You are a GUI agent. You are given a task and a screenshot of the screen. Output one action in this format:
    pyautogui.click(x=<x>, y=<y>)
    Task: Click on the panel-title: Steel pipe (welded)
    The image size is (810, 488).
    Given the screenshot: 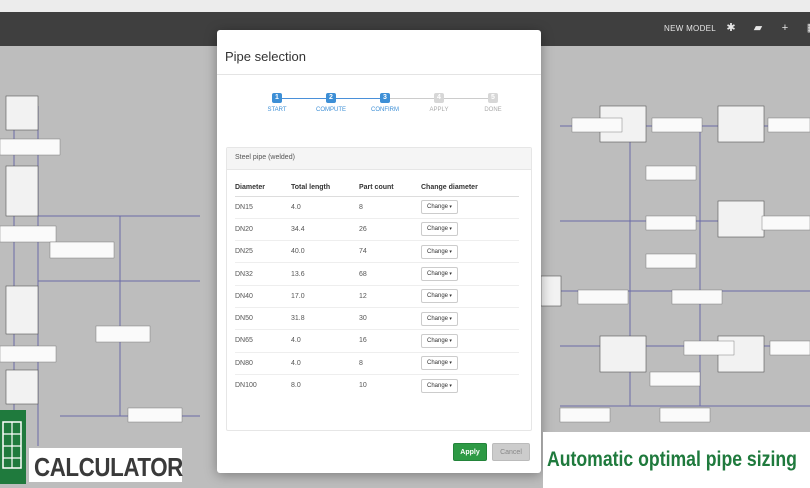 What is the action you would take?
    pyautogui.click(x=379, y=159)
    